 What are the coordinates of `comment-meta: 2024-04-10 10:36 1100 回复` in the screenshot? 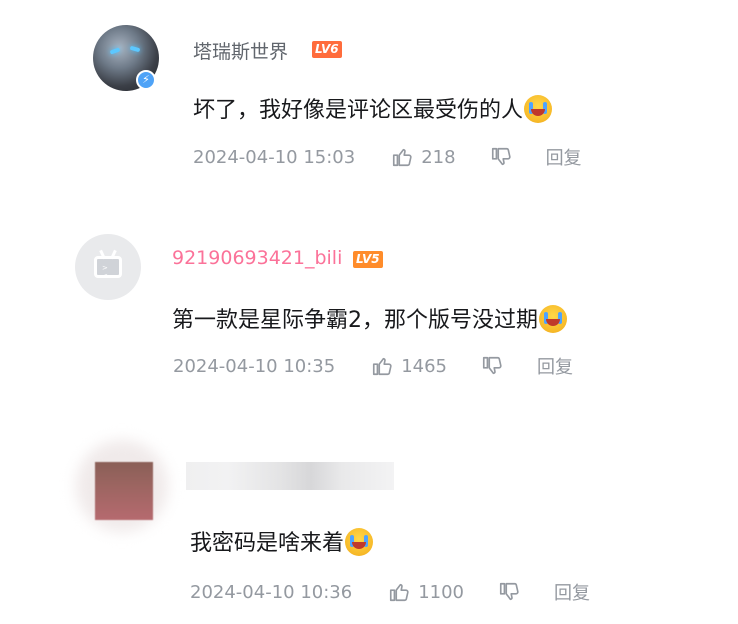 It's located at (390, 592).